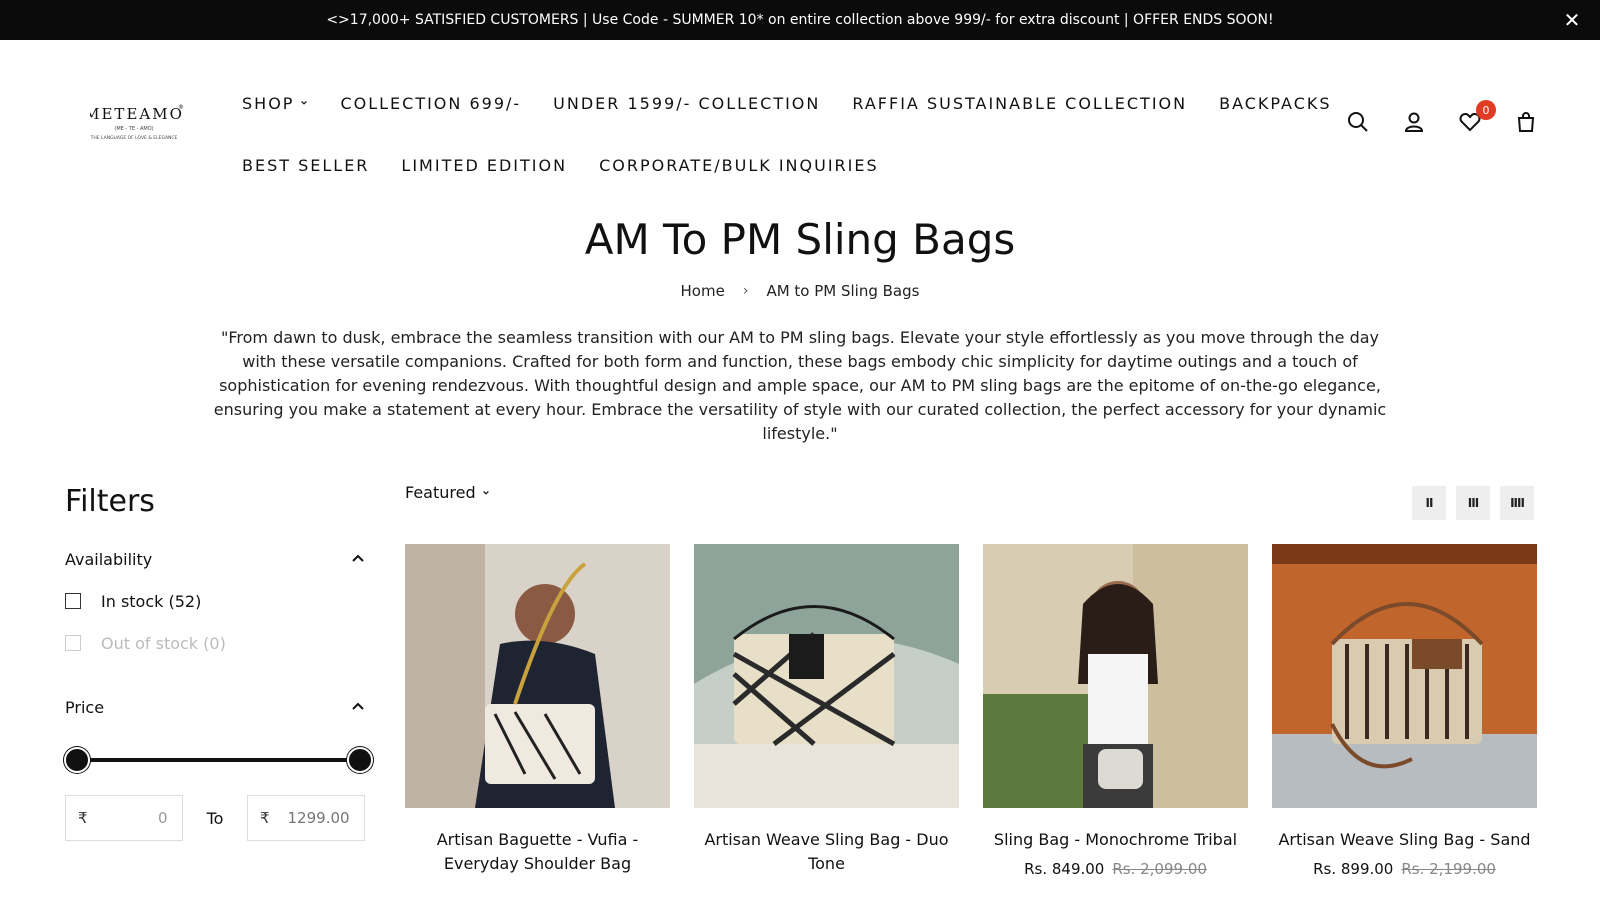 The height and width of the screenshot is (900, 1600). I want to click on breadcrumb: Home › AM to PM Sling Bags, so click(800, 291).